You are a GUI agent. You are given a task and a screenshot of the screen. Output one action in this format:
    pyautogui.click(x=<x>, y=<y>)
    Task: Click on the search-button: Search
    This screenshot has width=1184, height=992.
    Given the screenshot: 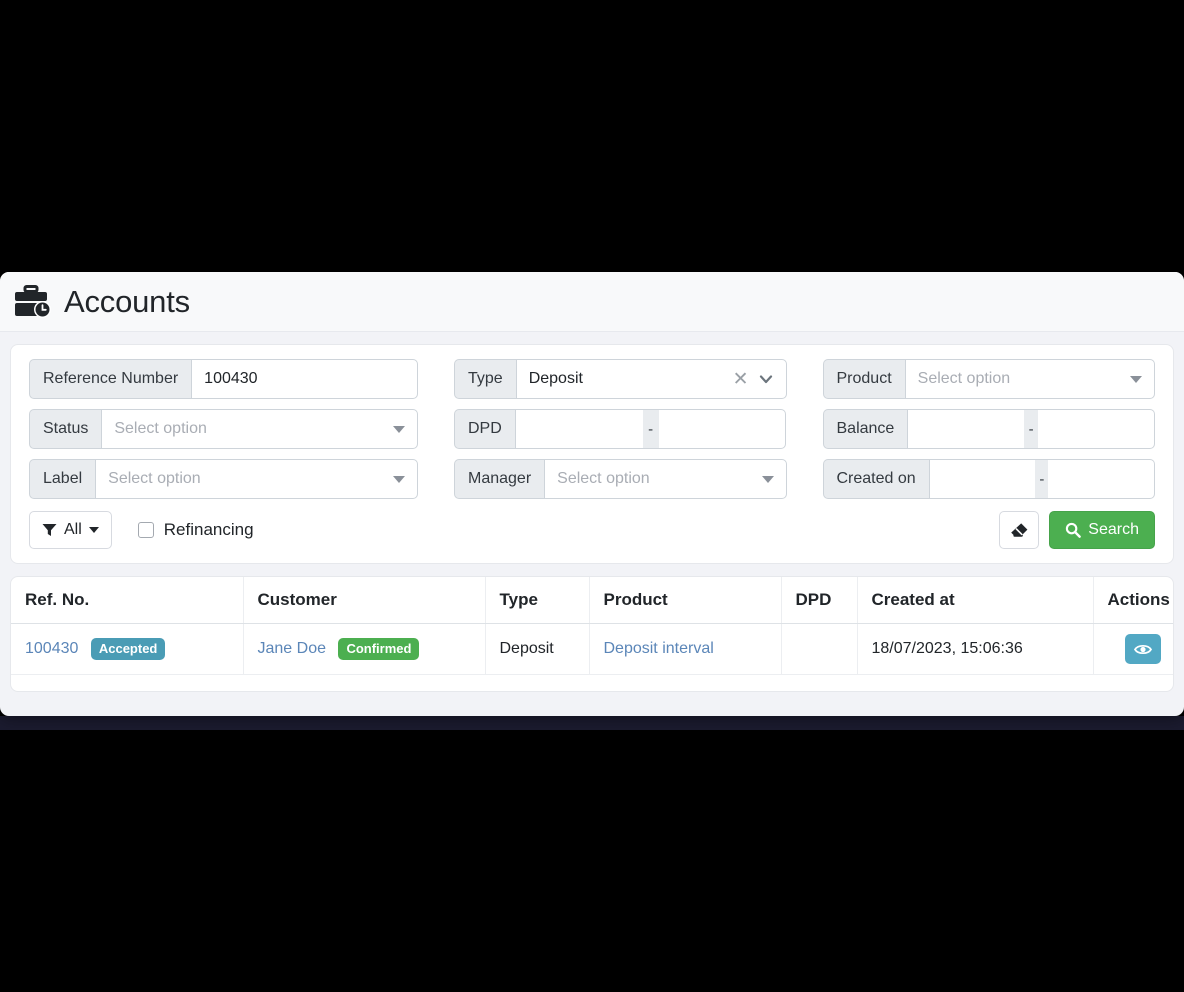 What is the action you would take?
    pyautogui.click(x=1102, y=530)
    